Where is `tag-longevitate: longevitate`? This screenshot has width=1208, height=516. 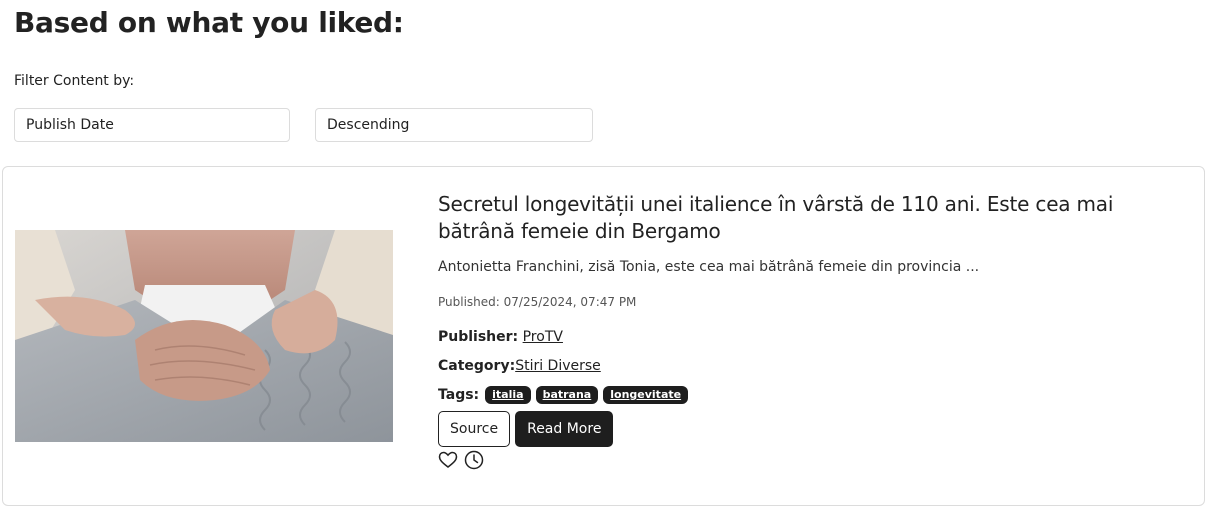 tag-longevitate: longevitate is located at coordinates (646, 395).